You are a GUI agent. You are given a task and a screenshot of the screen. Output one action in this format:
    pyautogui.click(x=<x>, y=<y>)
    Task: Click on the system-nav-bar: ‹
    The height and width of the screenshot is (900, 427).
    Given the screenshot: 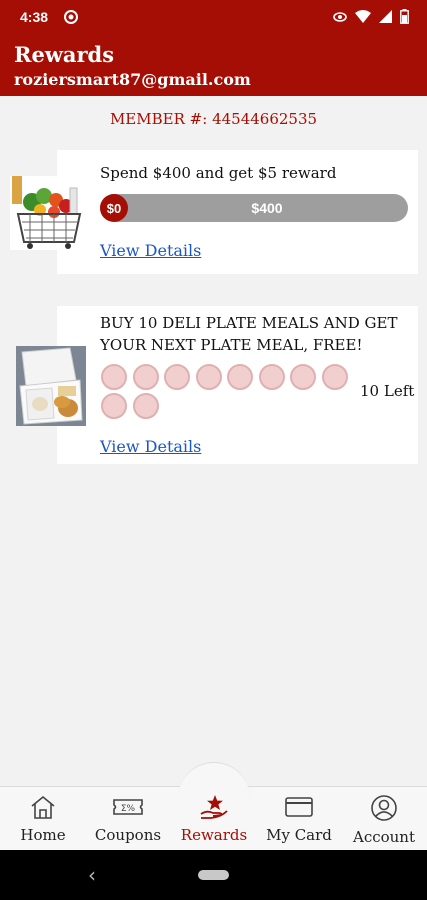 What is the action you would take?
    pyautogui.click(x=213, y=875)
    